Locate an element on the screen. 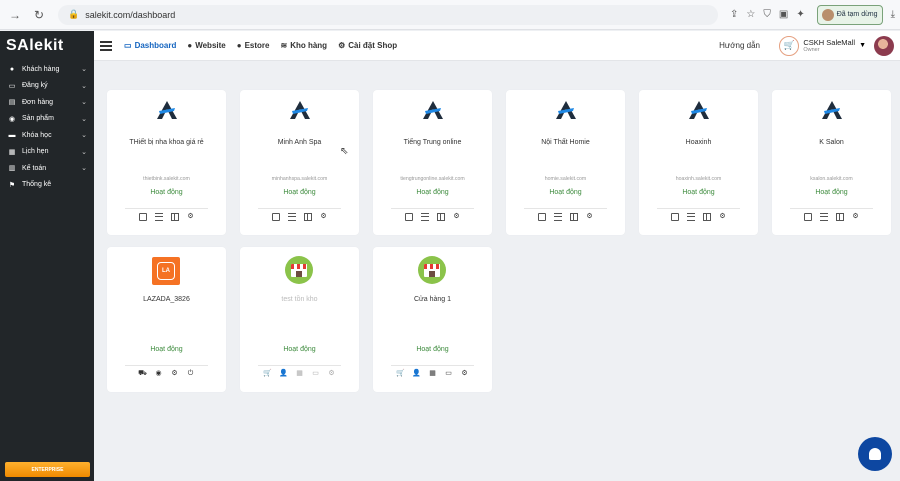 The height and width of the screenshot is (481, 900). address-bar: 🔒 salekit.com/dashboard is located at coordinates (388, 14).